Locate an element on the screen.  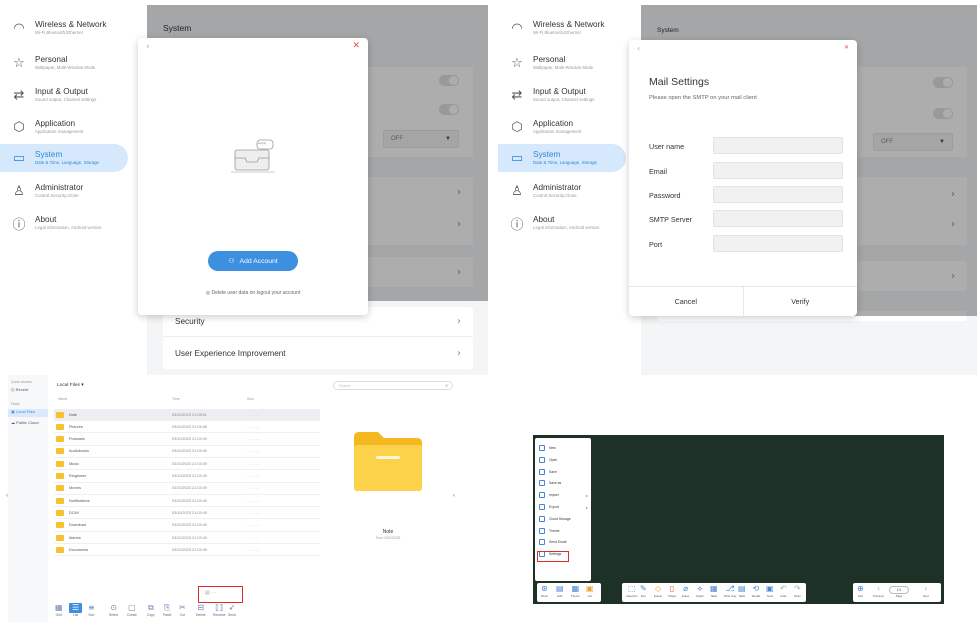
fm-breadcrumb: Local Files ▾ is located at coordinates (70, 385).